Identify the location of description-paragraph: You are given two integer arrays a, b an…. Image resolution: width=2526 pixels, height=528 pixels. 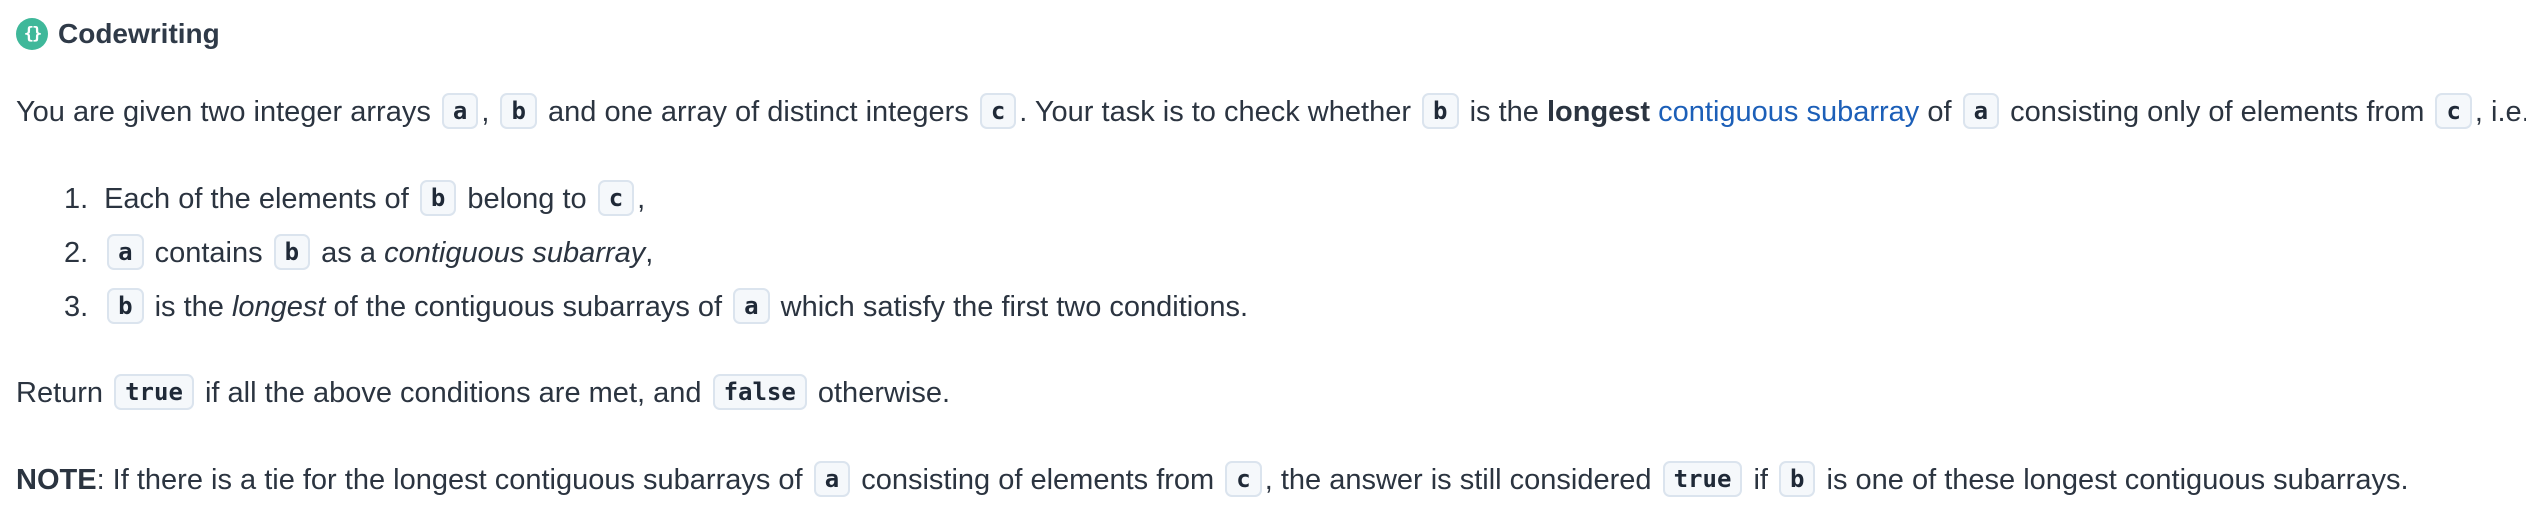
(1271, 112).